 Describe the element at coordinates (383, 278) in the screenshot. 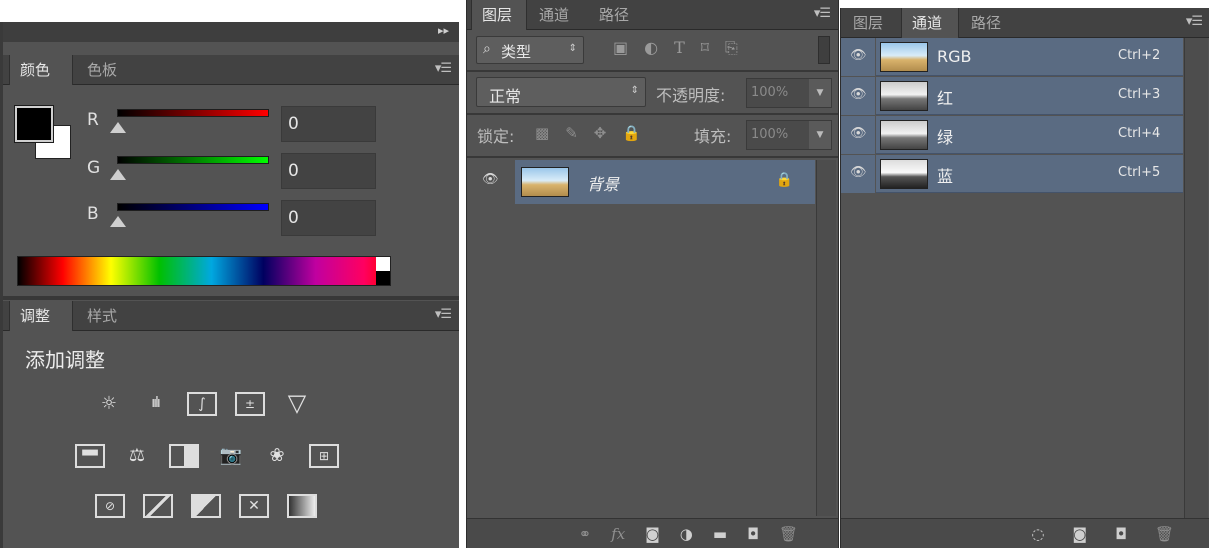

I see `spectrum-black-chip` at that location.